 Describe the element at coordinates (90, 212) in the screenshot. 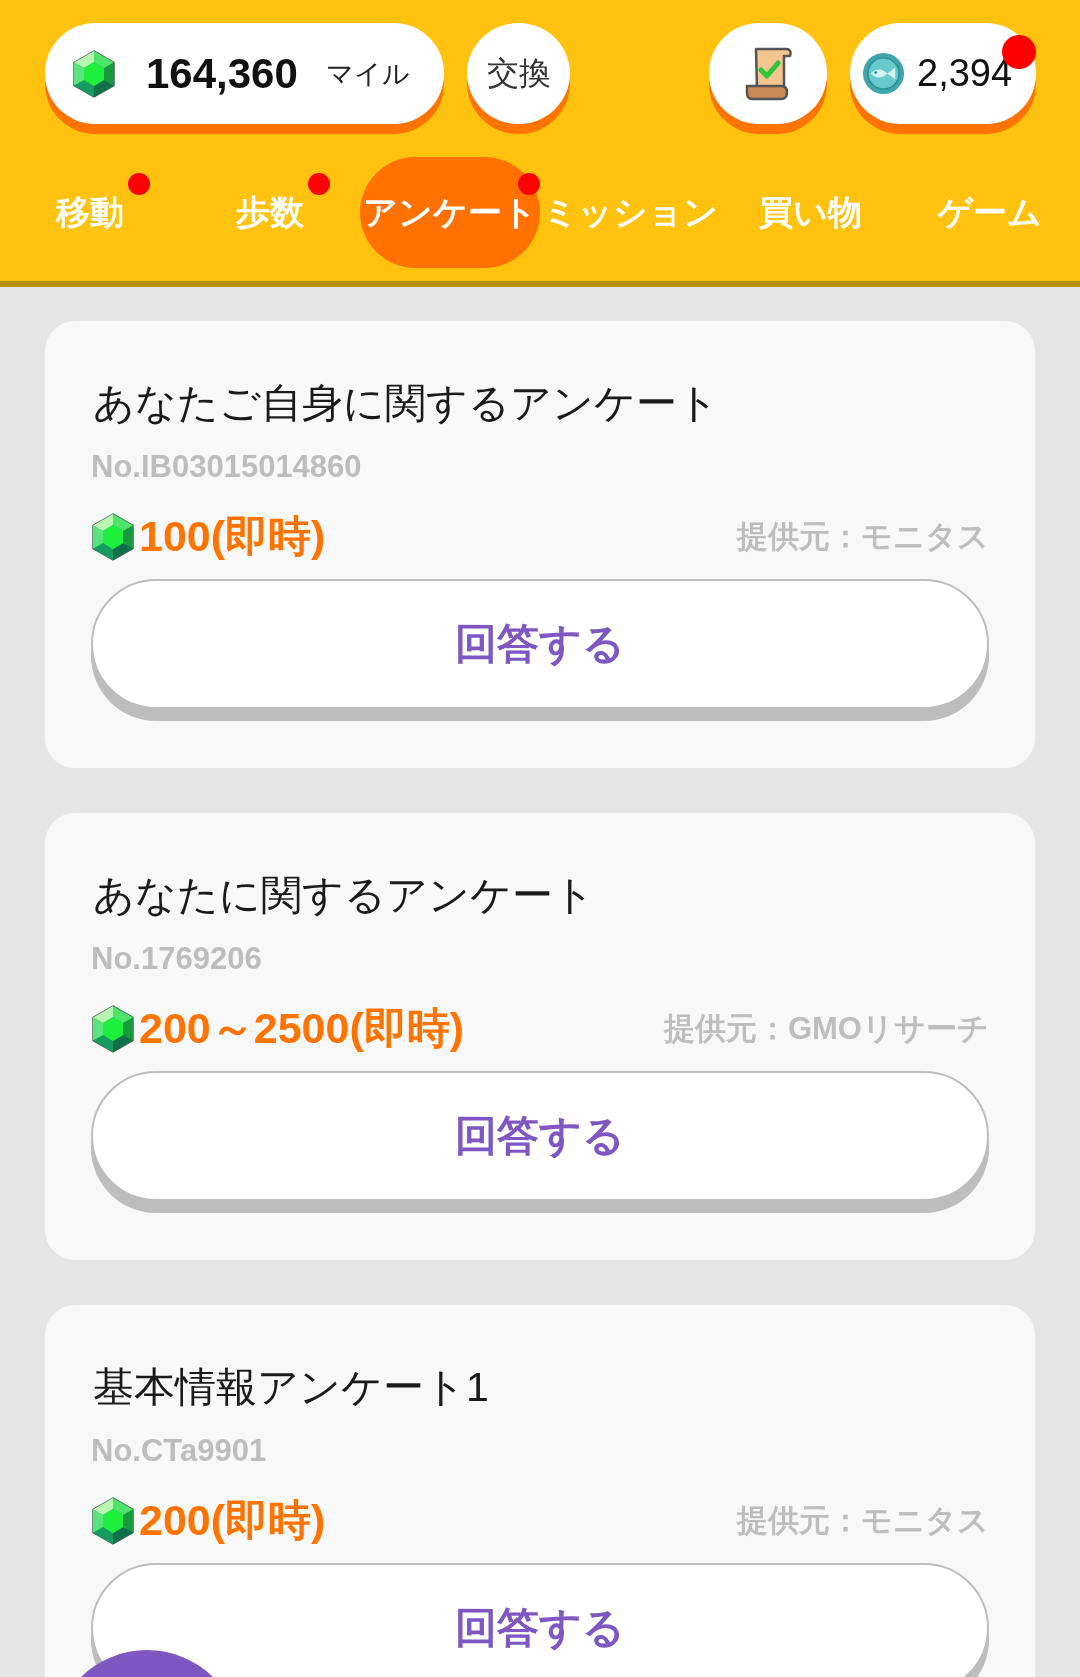

I see `tab: 移動` at that location.